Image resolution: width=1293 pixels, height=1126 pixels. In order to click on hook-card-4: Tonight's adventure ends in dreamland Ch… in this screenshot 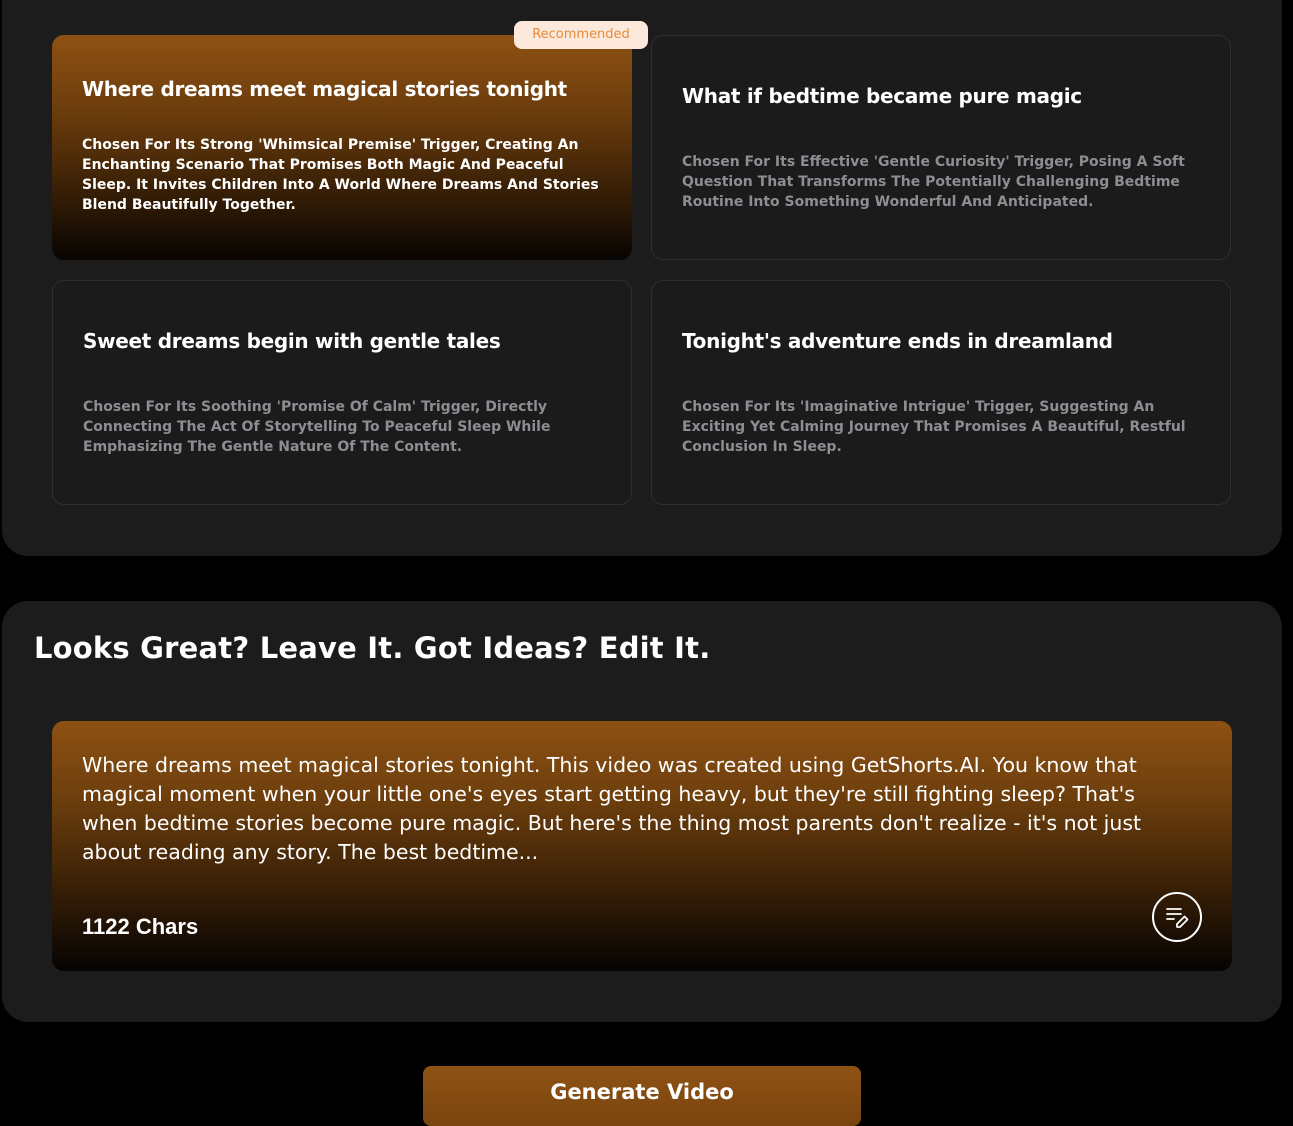, I will do `click(941, 392)`.